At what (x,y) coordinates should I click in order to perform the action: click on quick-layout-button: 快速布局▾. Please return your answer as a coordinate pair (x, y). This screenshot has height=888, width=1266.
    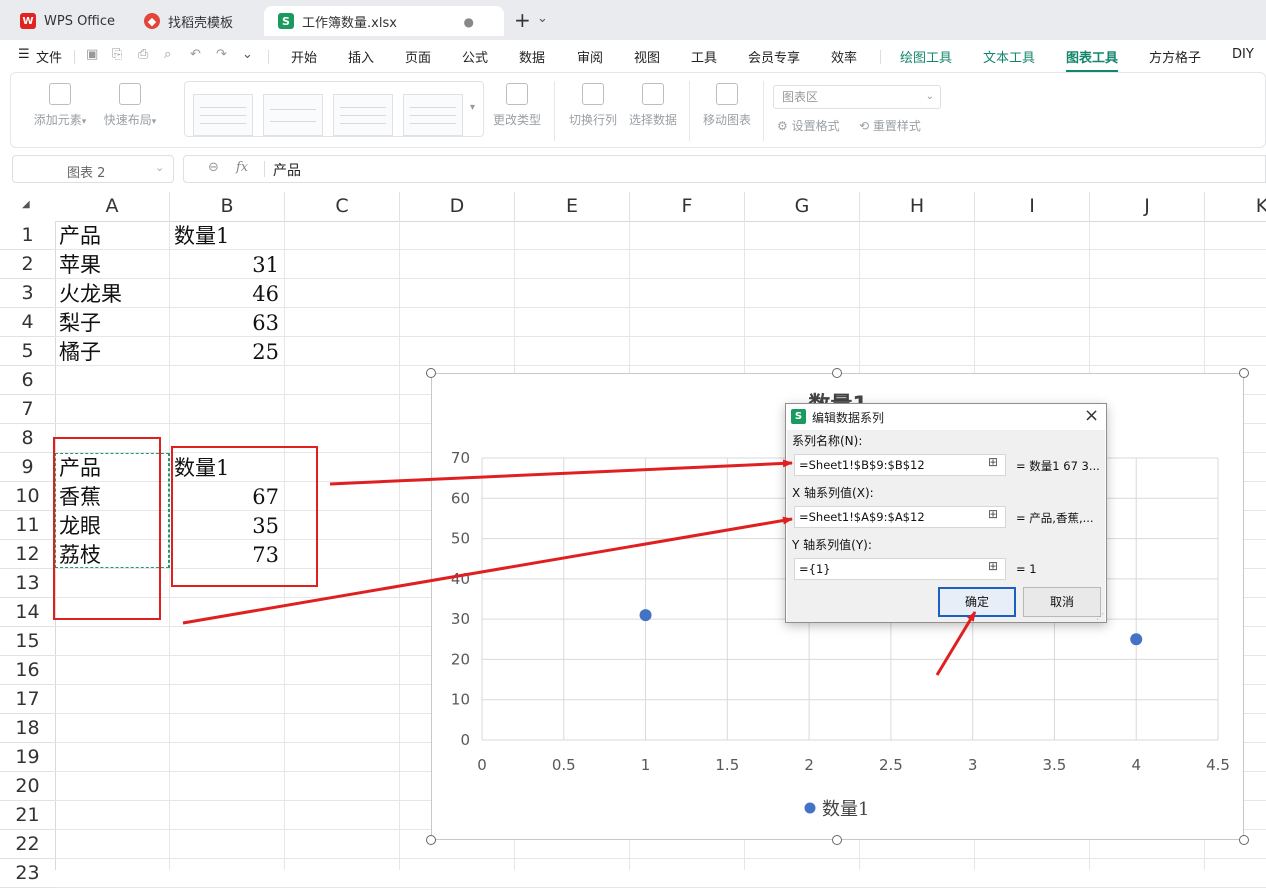
    Looking at the image, I should click on (130, 105).